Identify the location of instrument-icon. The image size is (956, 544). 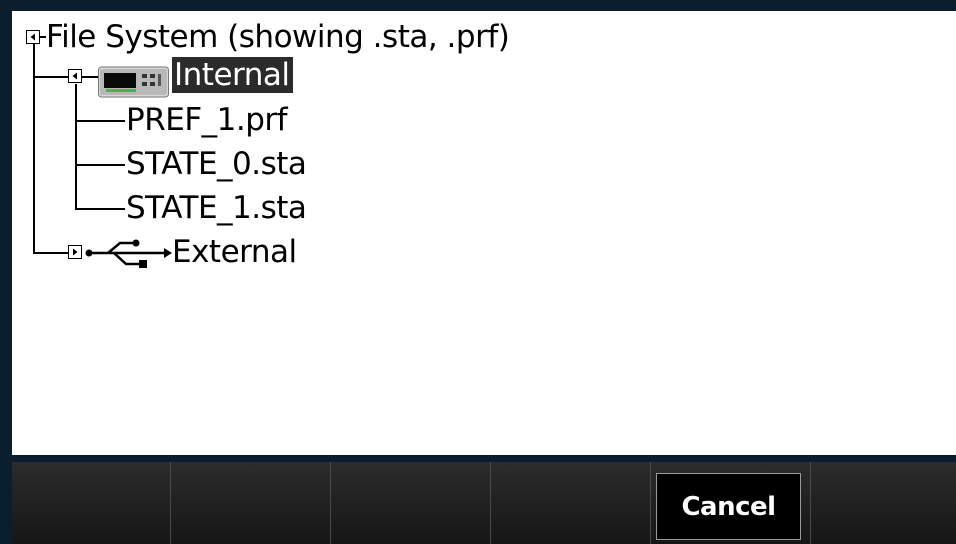
(133, 82).